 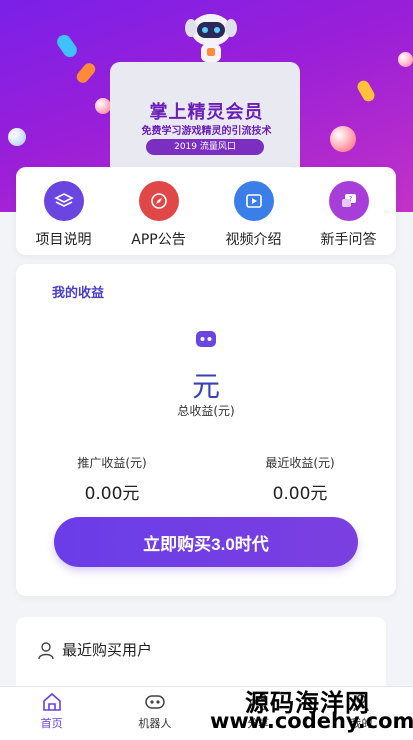 What do you see at coordinates (253, 240) in the screenshot?
I see `quick-item-label: 视频介绍` at bounding box center [253, 240].